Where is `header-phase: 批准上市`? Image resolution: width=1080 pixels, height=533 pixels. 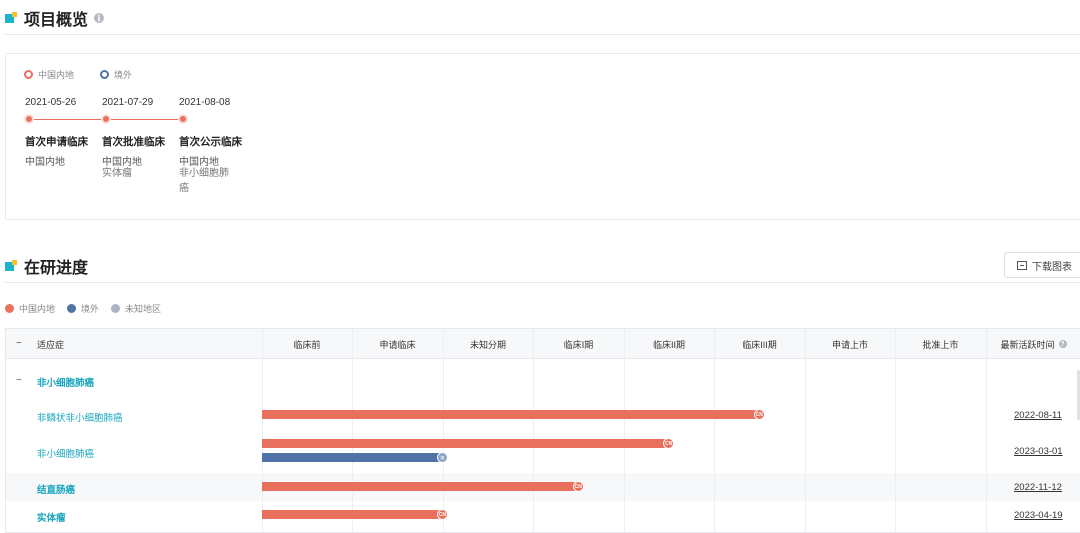 header-phase: 批准上市 is located at coordinates (940, 344).